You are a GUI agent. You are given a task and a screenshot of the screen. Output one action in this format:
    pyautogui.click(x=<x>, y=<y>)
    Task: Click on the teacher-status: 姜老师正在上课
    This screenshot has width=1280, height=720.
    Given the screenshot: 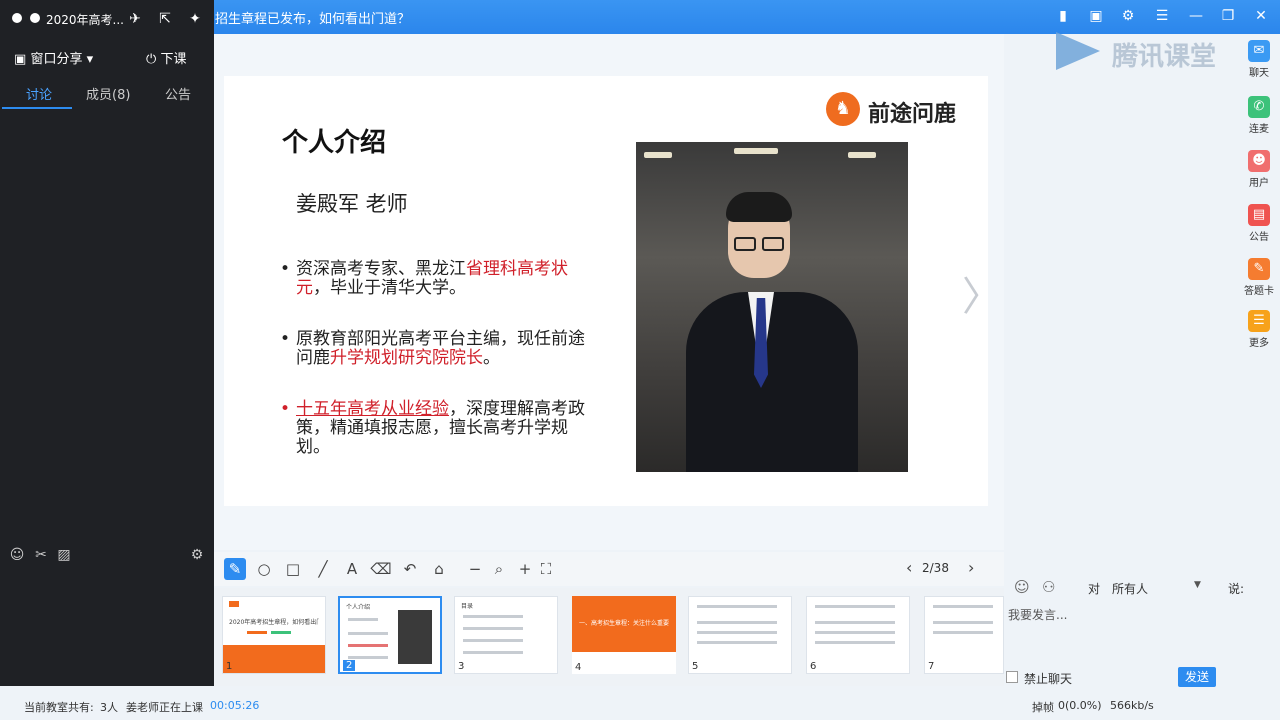 What is the action you would take?
    pyautogui.click(x=164, y=707)
    